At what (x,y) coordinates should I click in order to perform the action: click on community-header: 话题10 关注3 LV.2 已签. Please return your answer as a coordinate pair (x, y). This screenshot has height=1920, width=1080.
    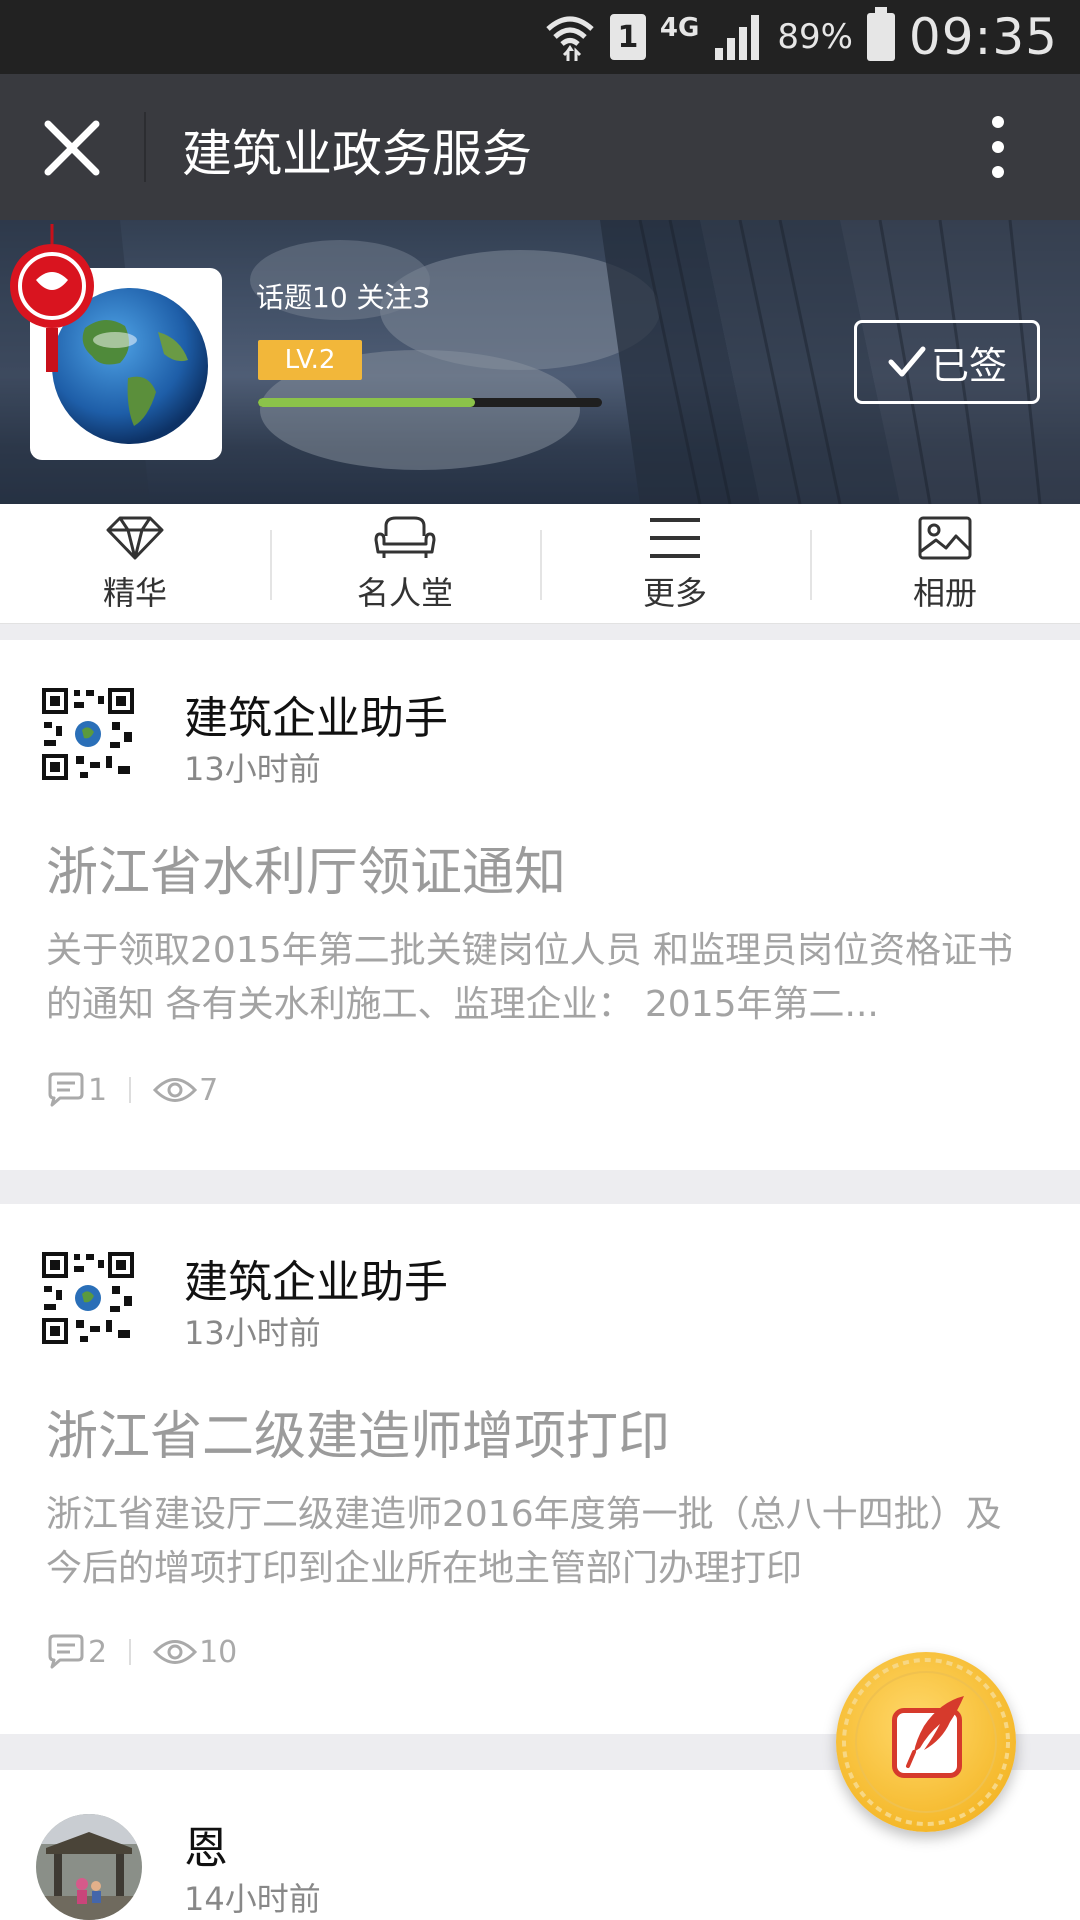
    Looking at the image, I should click on (540, 362).